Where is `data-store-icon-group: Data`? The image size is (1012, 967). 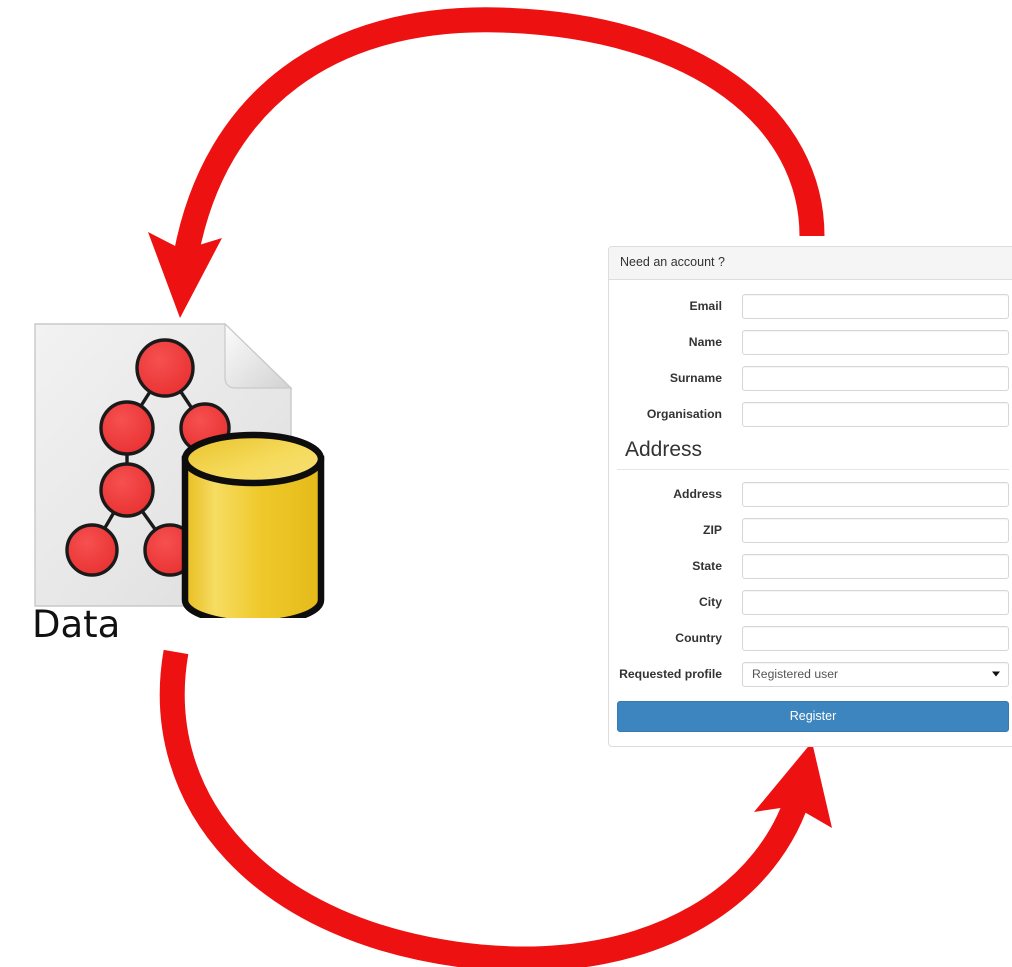
data-store-icon-group: Data is located at coordinates (180, 485).